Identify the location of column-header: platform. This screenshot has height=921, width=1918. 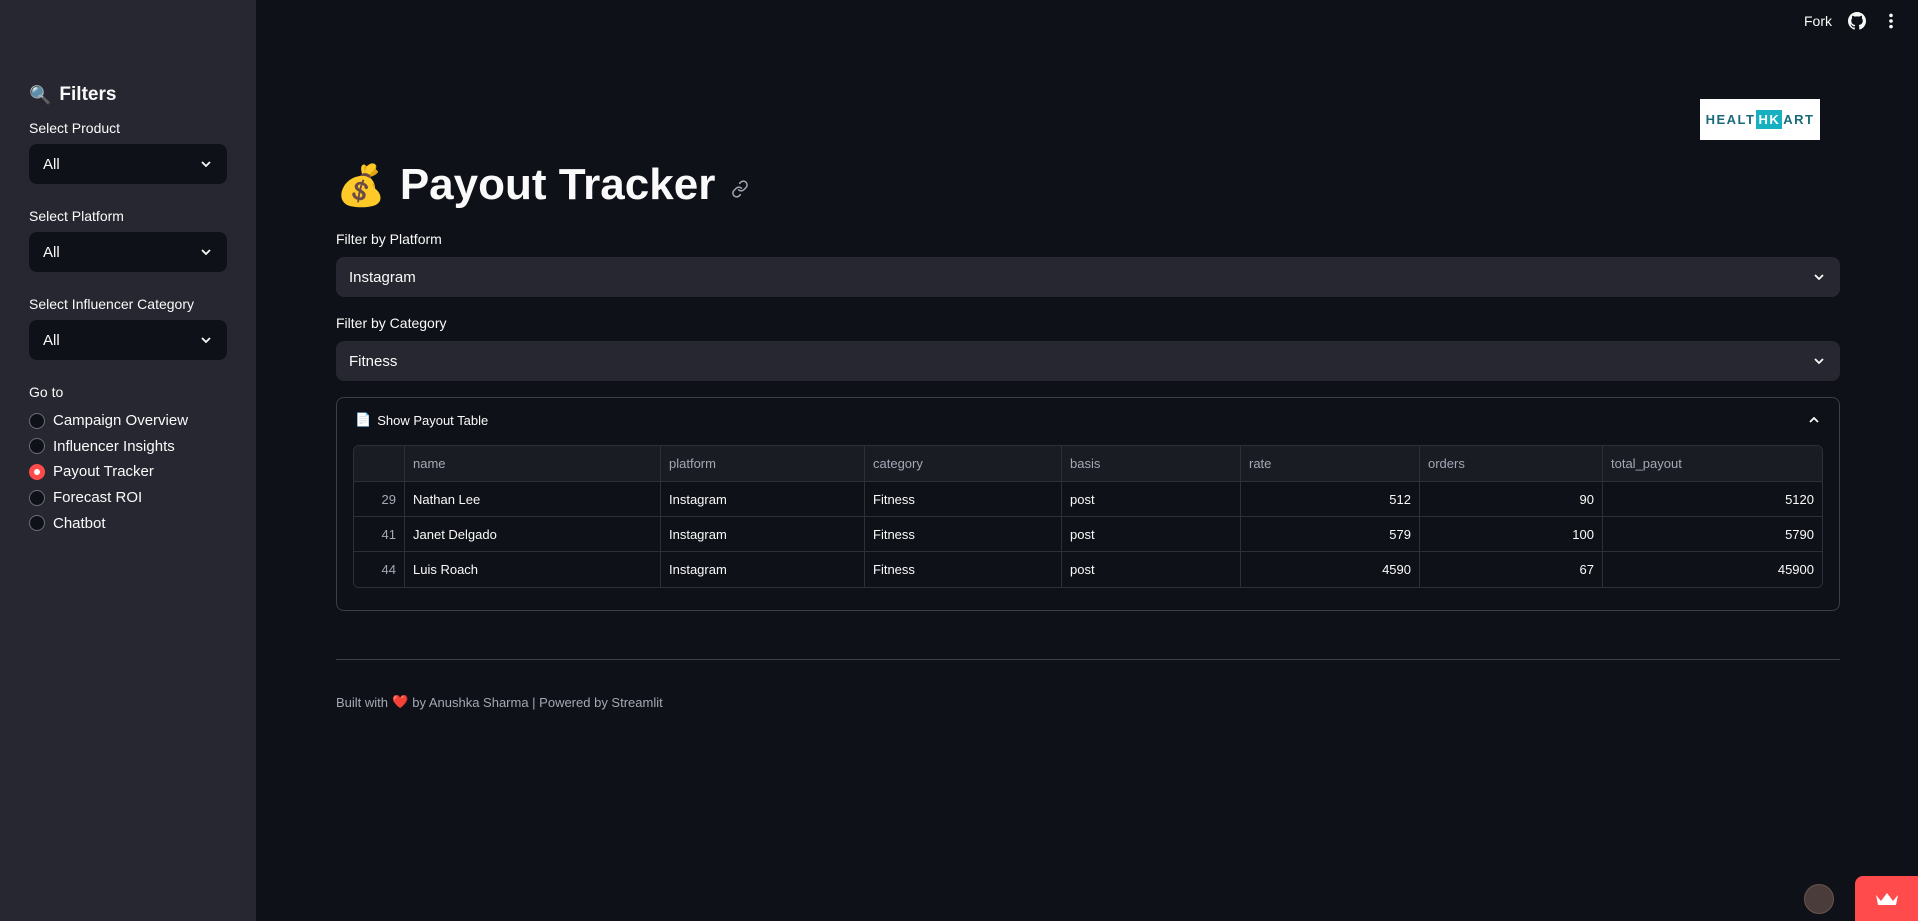
(763, 463).